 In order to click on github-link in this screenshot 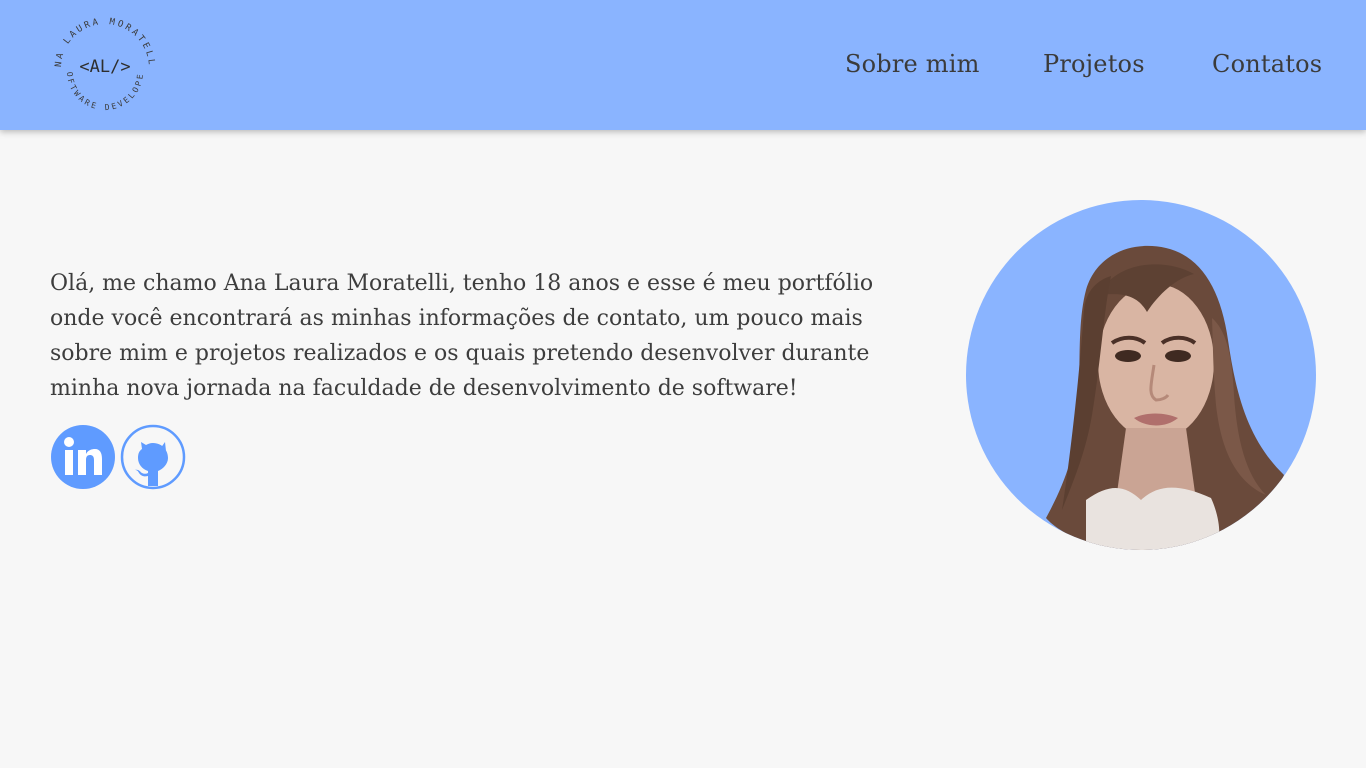, I will do `click(153, 457)`.